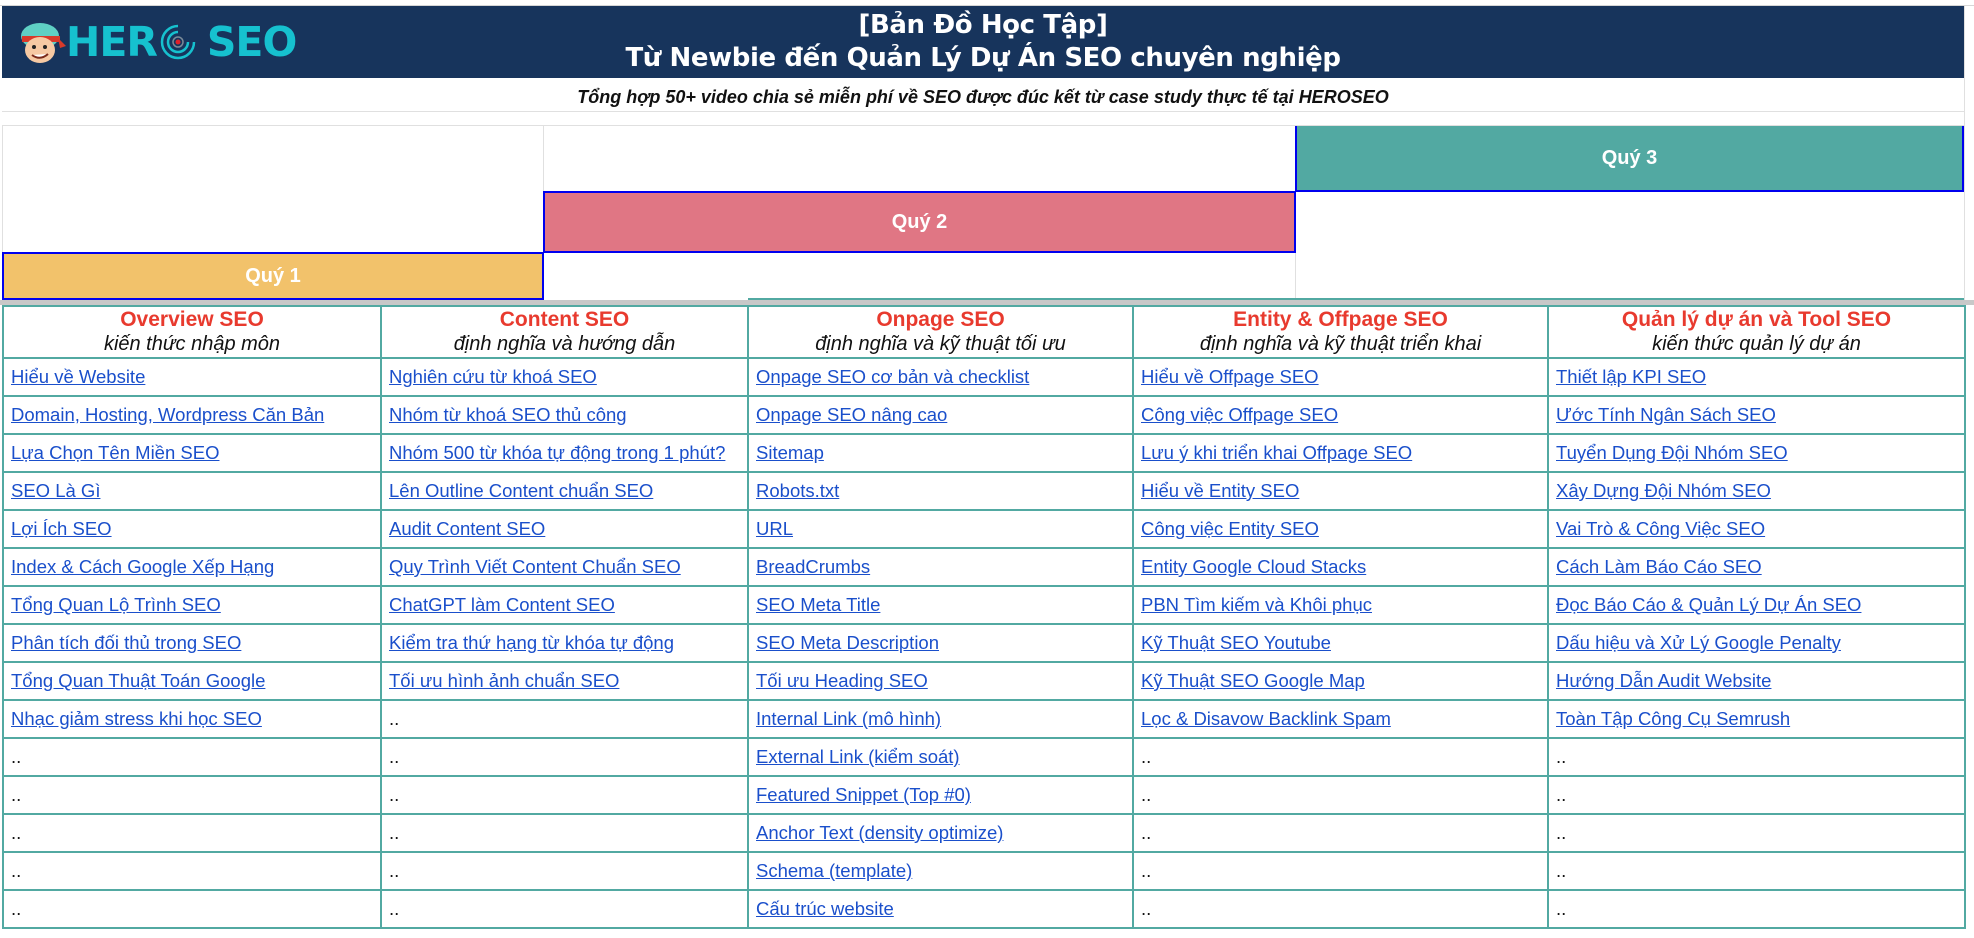  Describe the element at coordinates (940, 643) in the screenshot. I see `table-cell: SEO Meta Description` at that location.